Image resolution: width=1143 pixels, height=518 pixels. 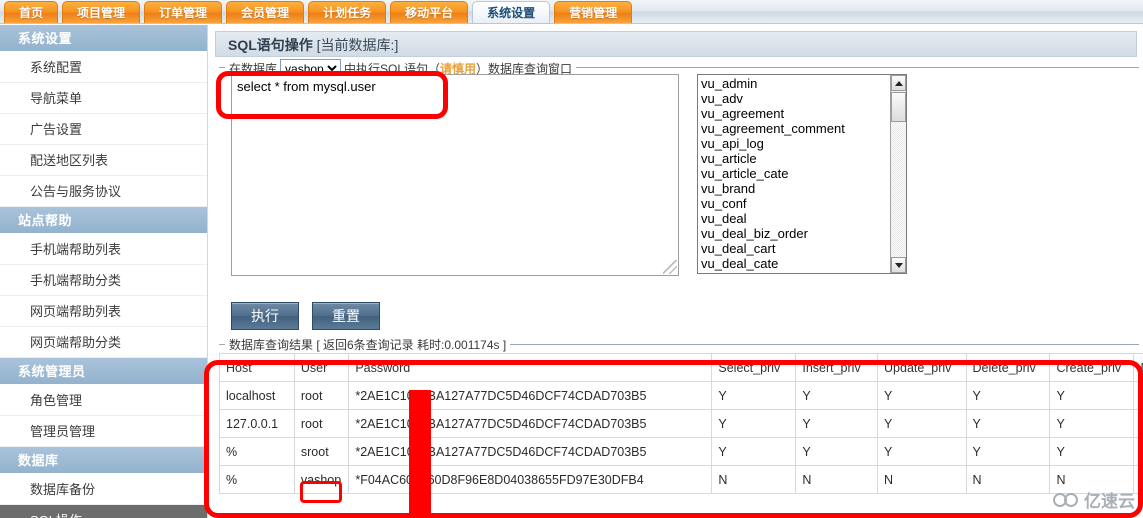 I want to click on table-list-item: vu_deal, so click(x=795, y=218).